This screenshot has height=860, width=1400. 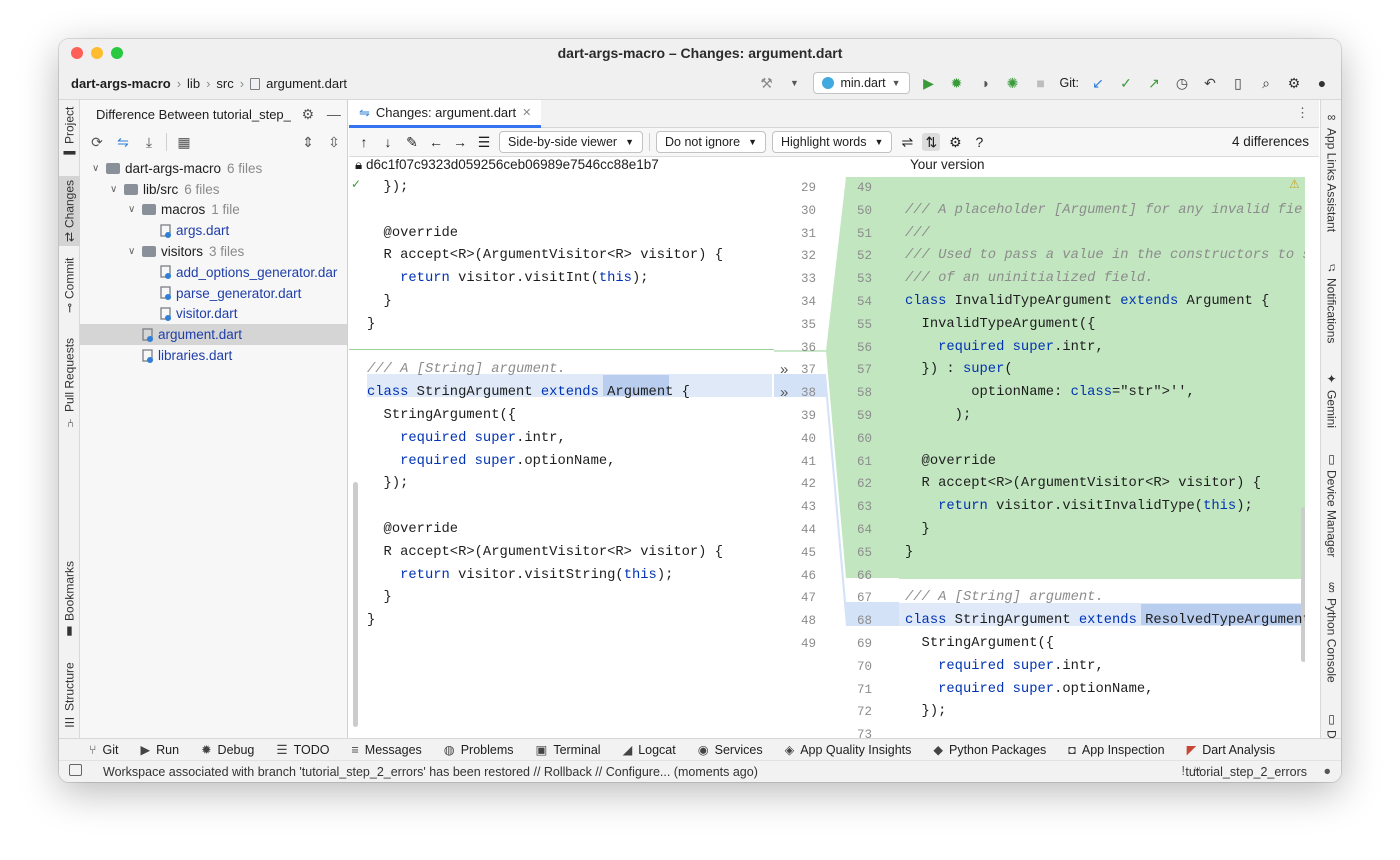 What do you see at coordinates (75, 770) in the screenshot?
I see `layout-icon` at bounding box center [75, 770].